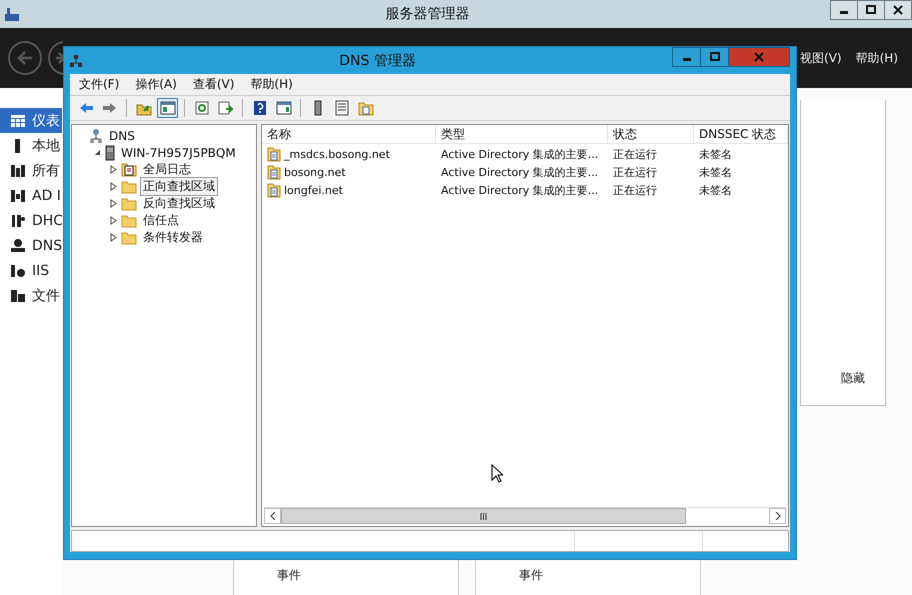 This screenshot has width=912, height=595. I want to click on mouse-pointer-icon, so click(497, 473).